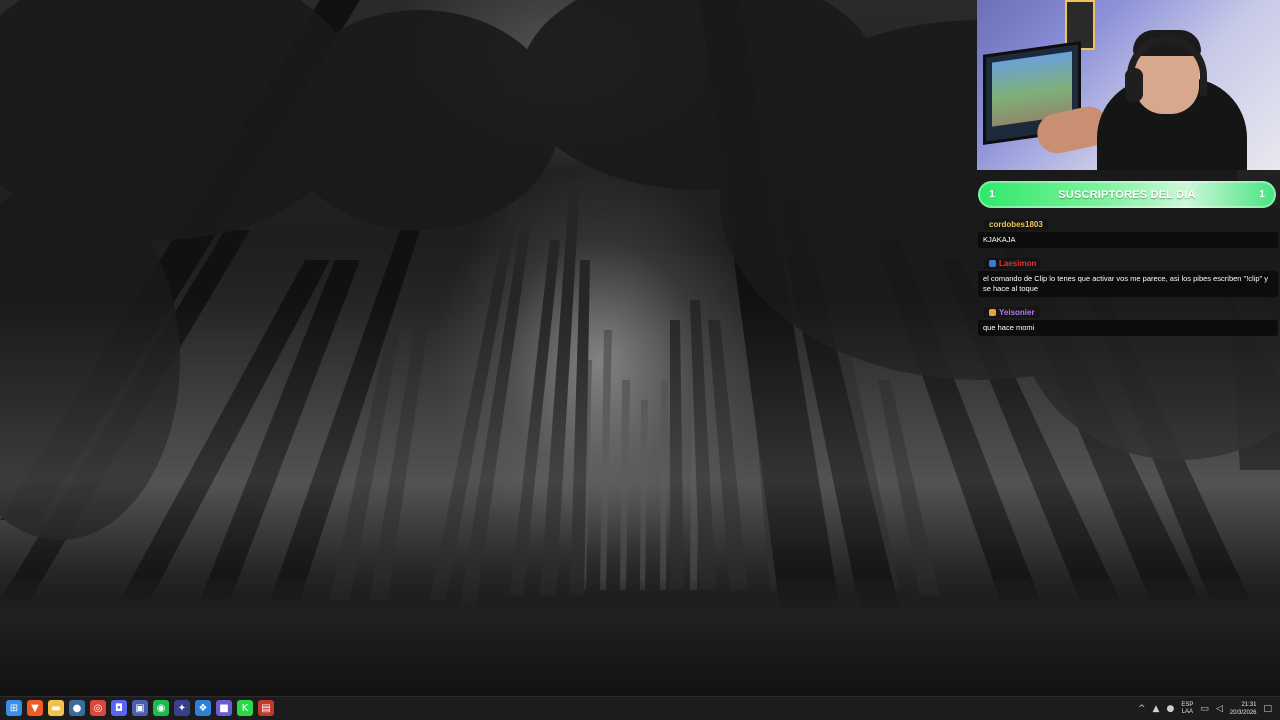 The width and height of the screenshot is (1280, 720). I want to click on discord-icon: ◘, so click(119, 708).